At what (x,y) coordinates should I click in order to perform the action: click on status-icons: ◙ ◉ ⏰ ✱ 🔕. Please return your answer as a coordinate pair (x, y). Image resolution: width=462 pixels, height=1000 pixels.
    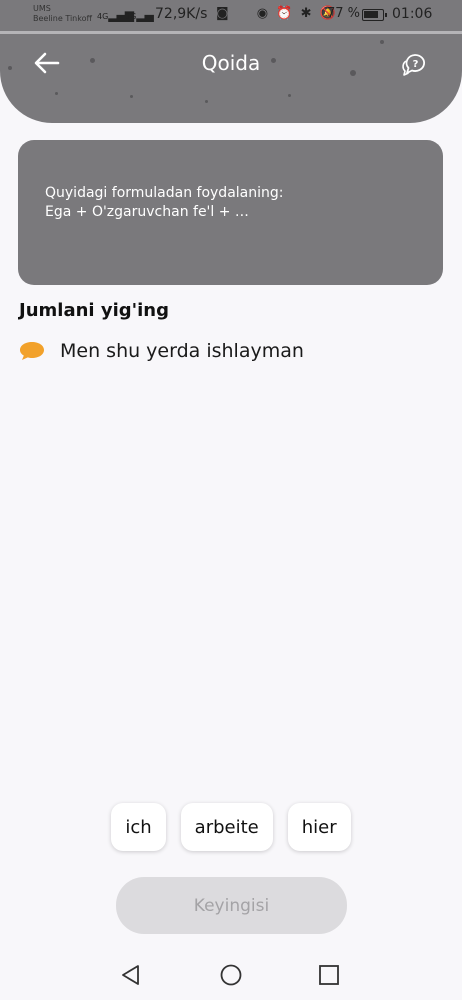
    Looking at the image, I should click on (277, 13).